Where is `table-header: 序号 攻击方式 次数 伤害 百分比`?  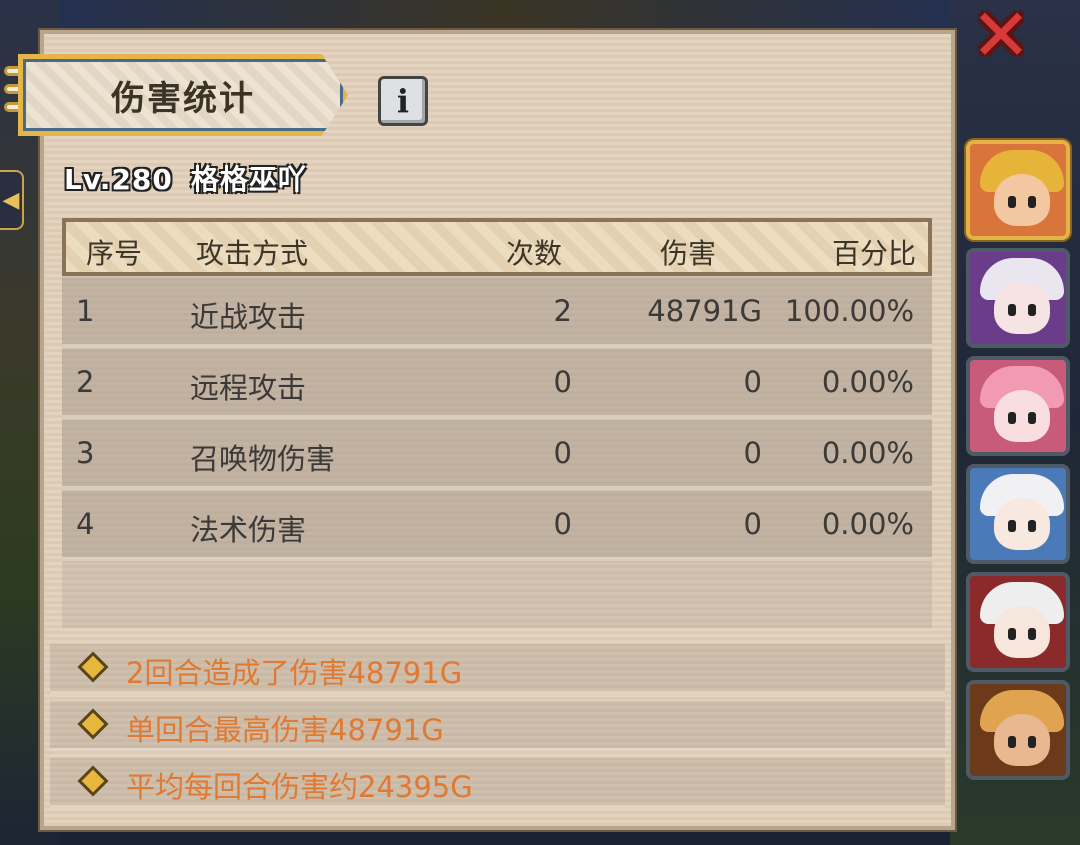
table-header: 序号 攻击方式 次数 伤害 百分比 is located at coordinates (497, 247).